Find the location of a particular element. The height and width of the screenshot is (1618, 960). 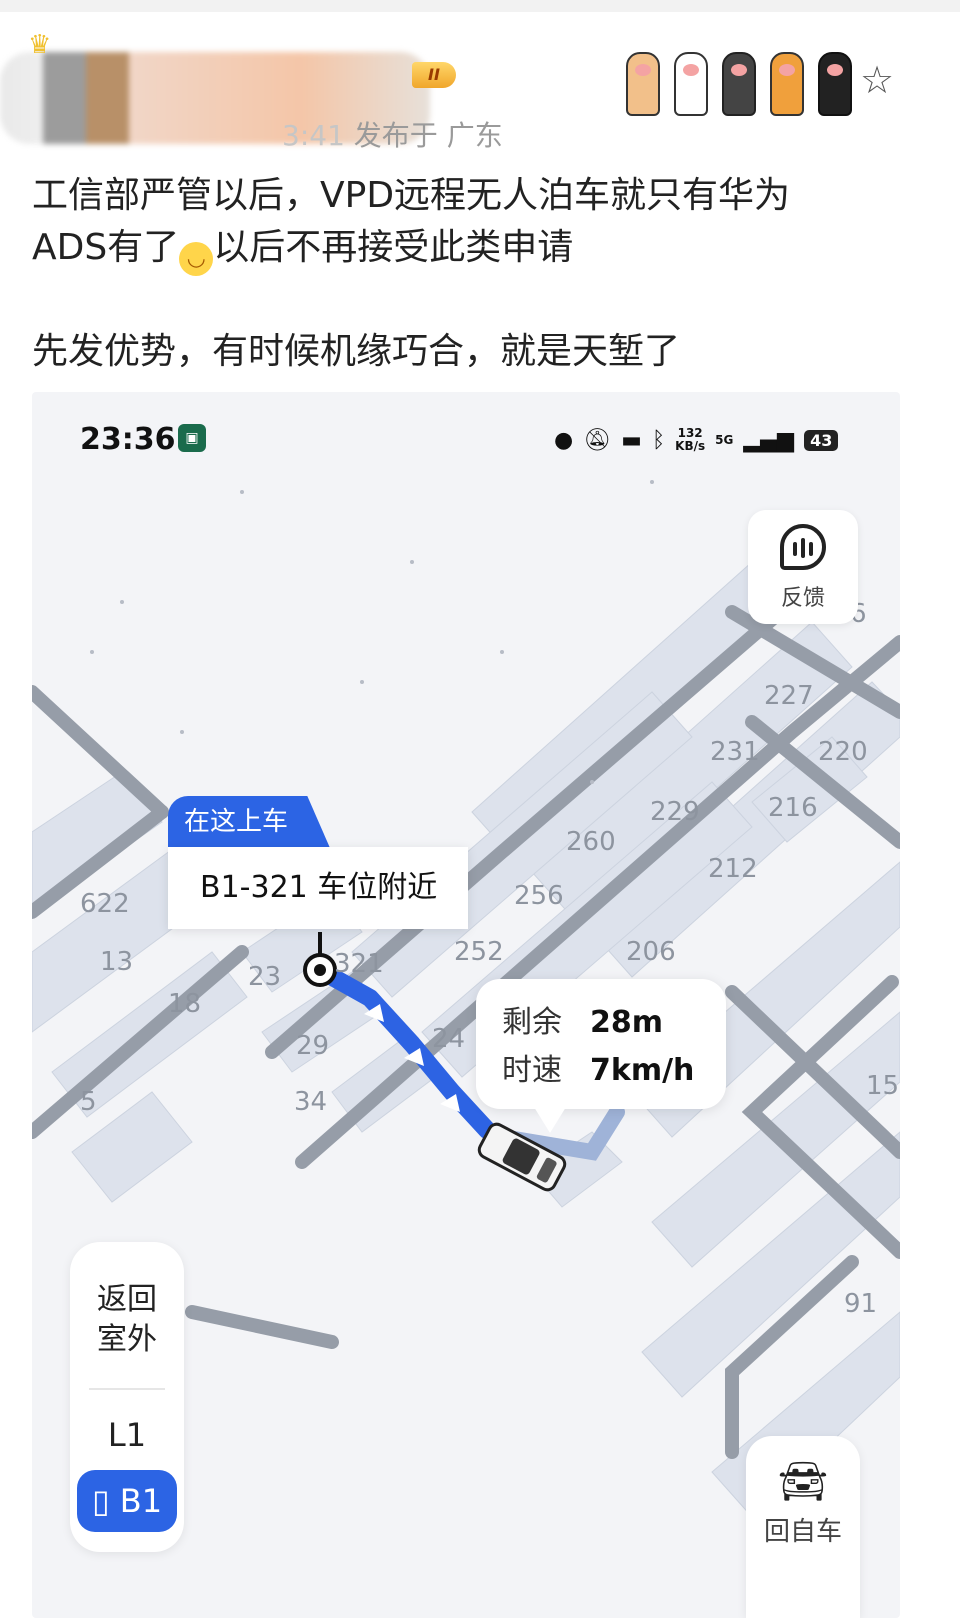

floor-selector: 返回室外 L1 ▯ B1 is located at coordinates (127, 1397).